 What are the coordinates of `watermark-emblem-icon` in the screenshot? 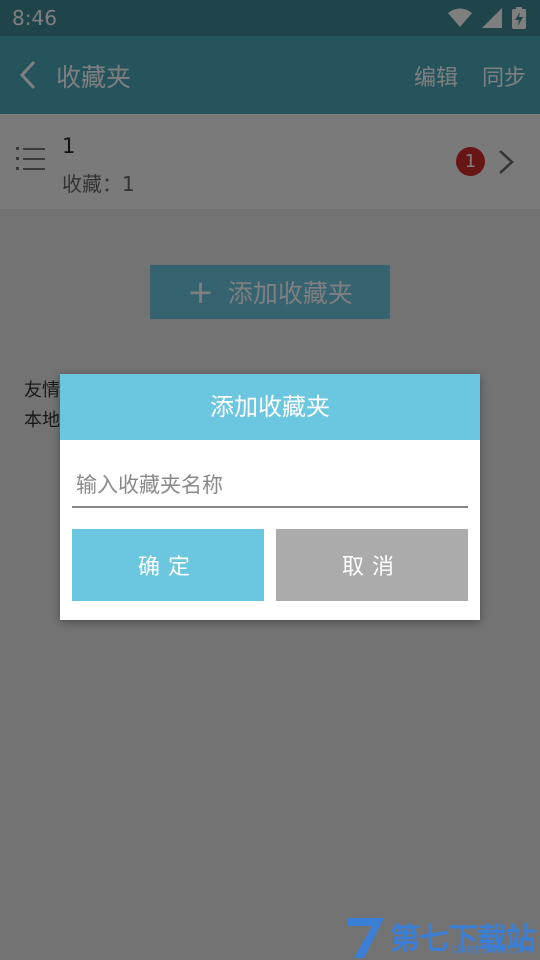 It's located at (366, 938).